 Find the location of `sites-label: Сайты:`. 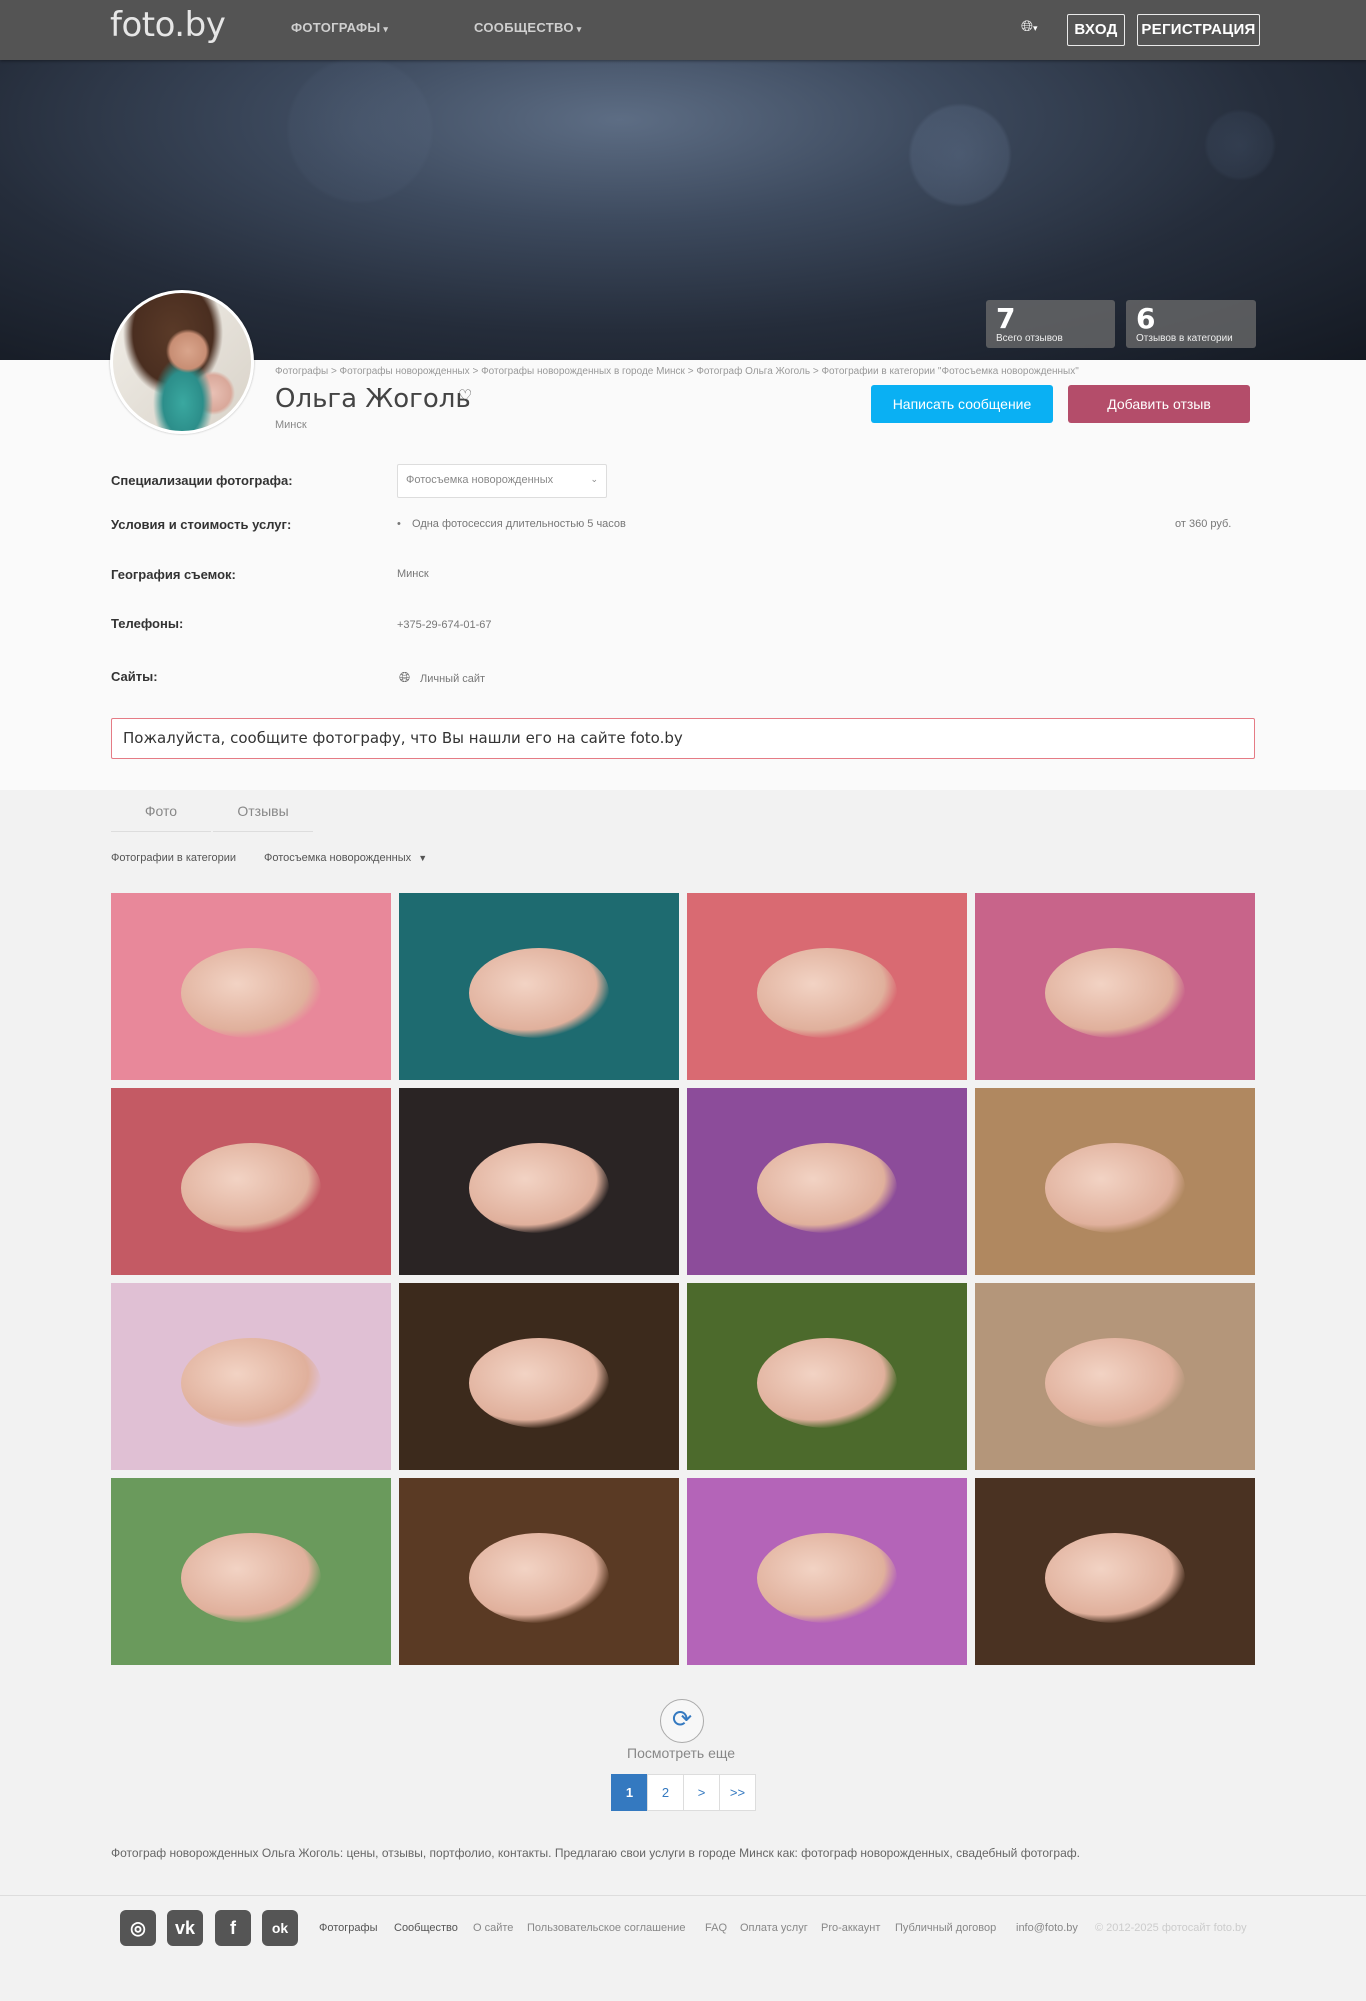

sites-label: Сайты: is located at coordinates (134, 676).